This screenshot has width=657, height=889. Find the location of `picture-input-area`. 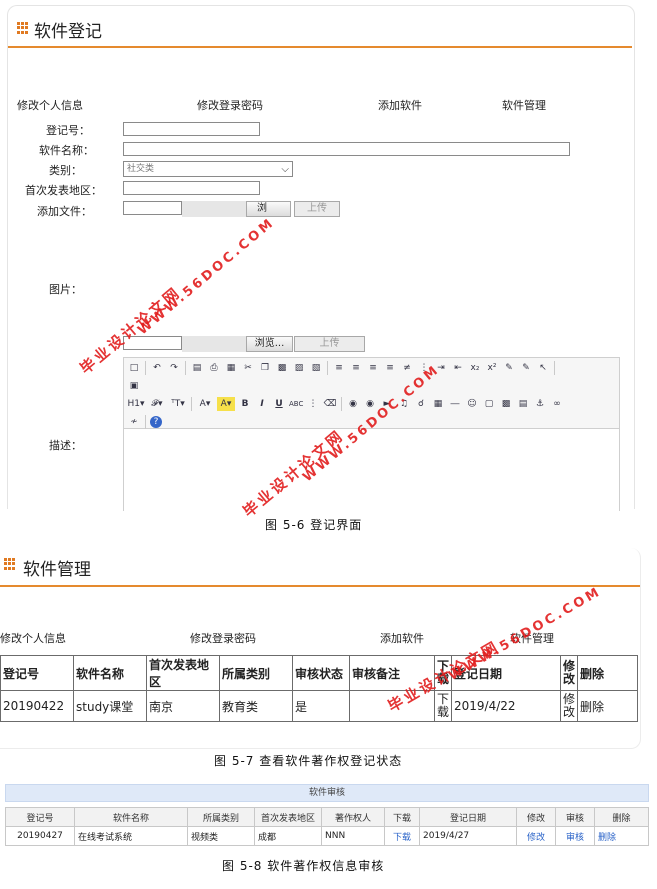

picture-input-area is located at coordinates (214, 344).